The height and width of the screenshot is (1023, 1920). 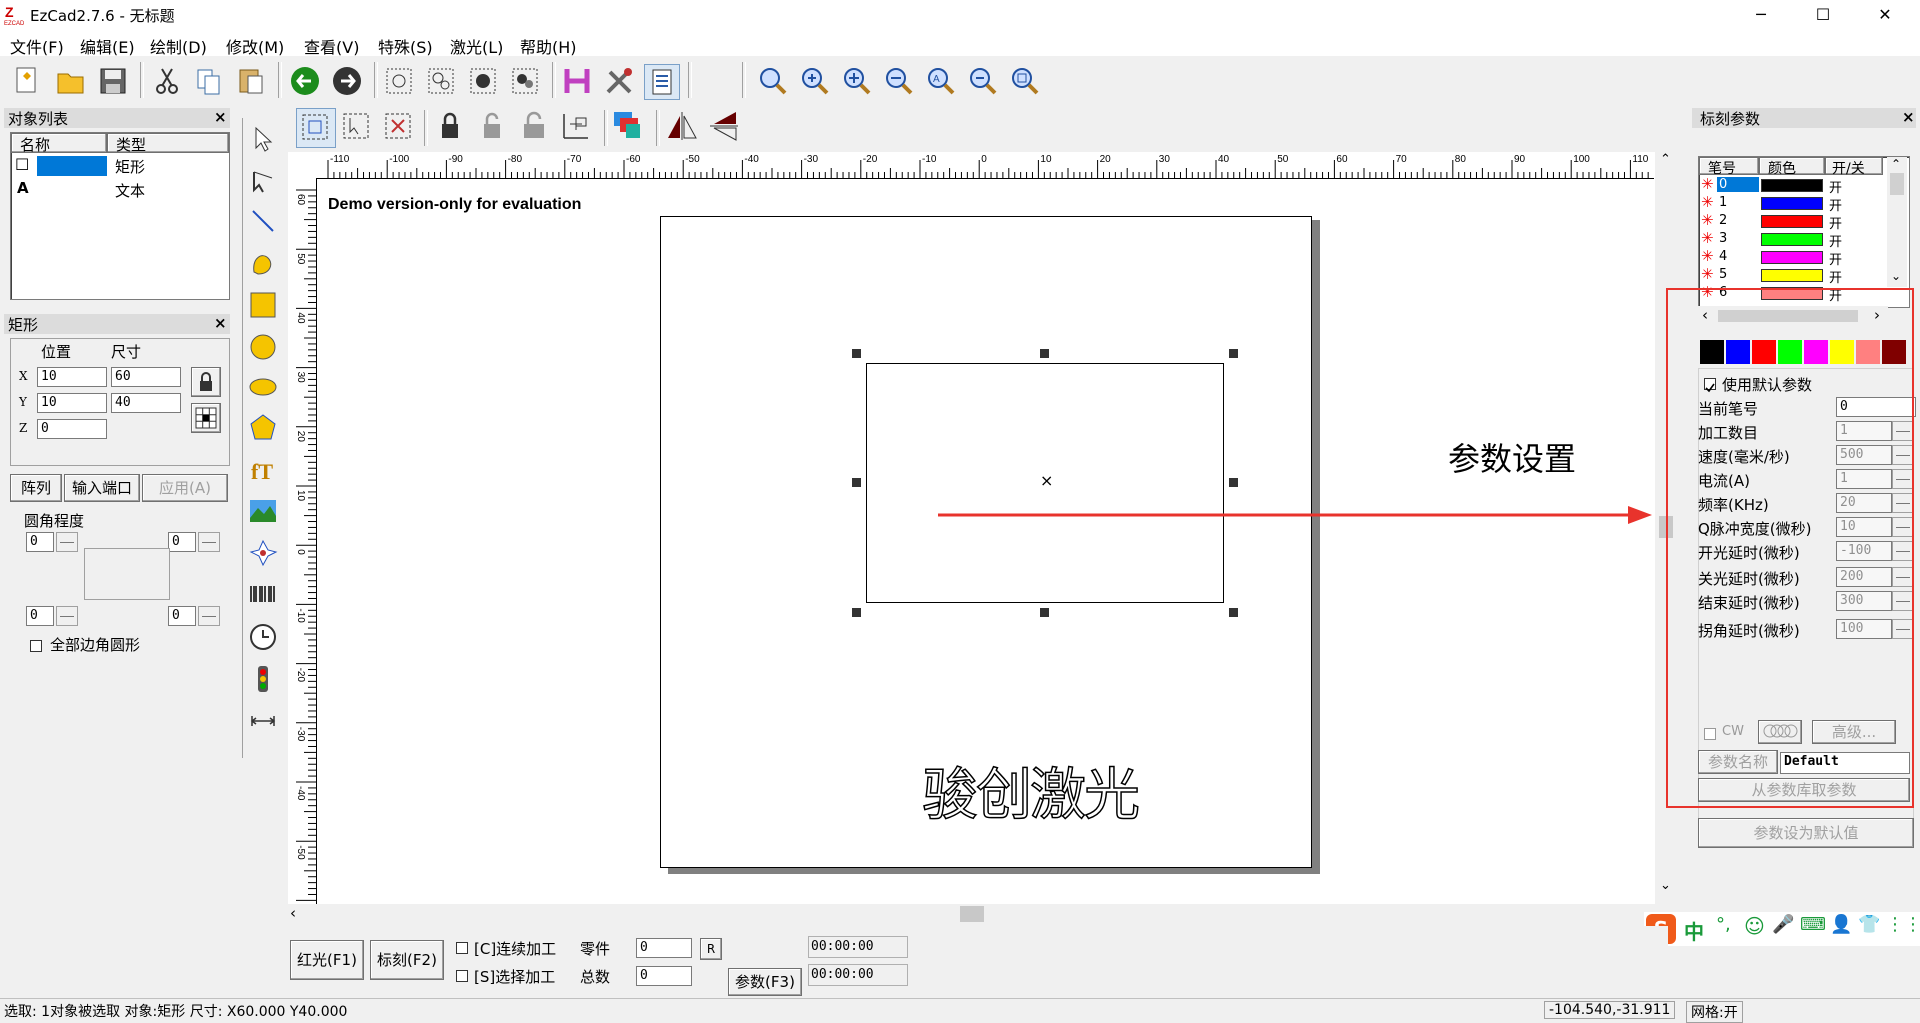 I want to click on param-value-input: 200, so click(x=1864, y=577).